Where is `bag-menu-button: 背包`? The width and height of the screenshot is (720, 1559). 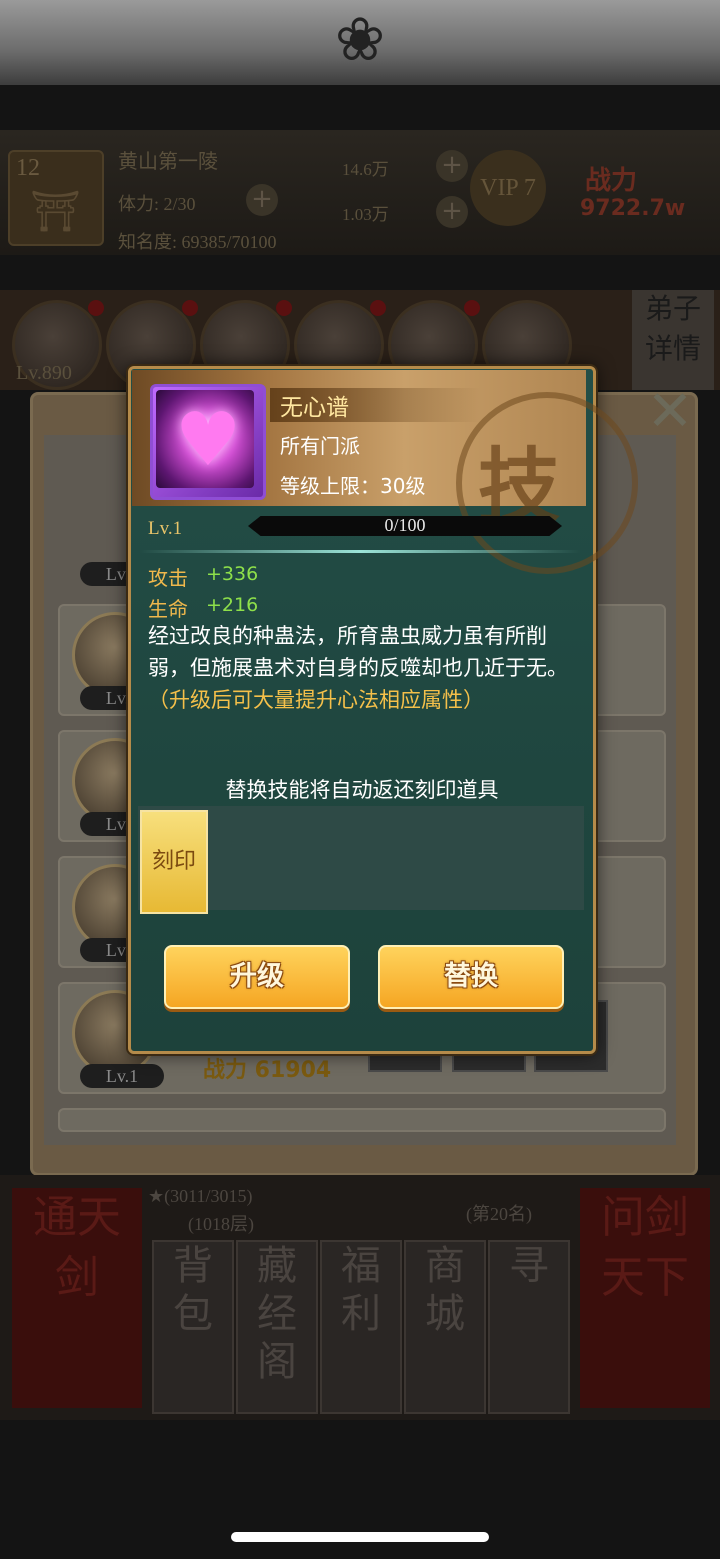
bag-menu-button: 背包 is located at coordinates (193, 1327).